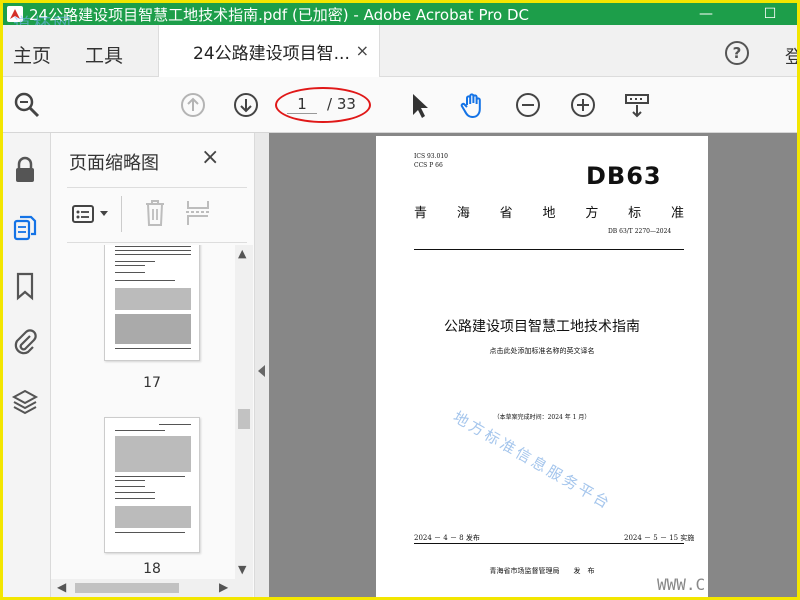 This screenshot has height=600, width=800. I want to click on zoom-search-icon, so click(27, 105).